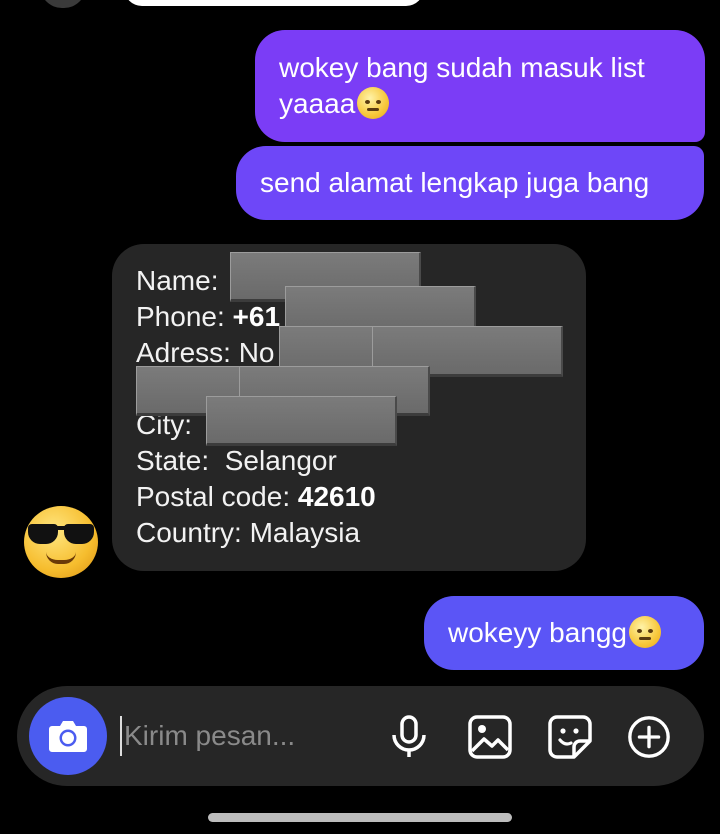  What do you see at coordinates (305, 532) in the screenshot?
I see `country-value: Malaysia` at bounding box center [305, 532].